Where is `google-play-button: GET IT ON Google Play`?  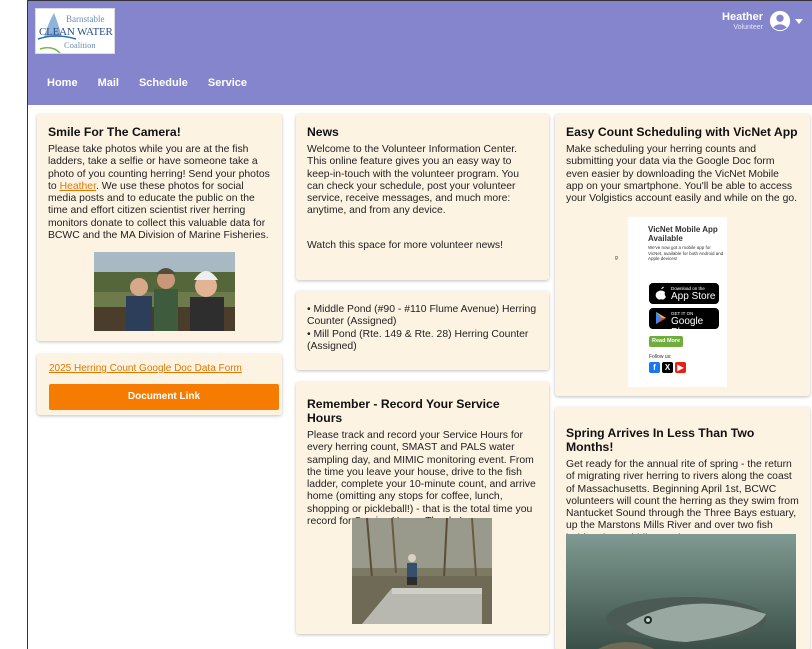 google-play-button: GET IT ON Google Play is located at coordinates (684, 323).